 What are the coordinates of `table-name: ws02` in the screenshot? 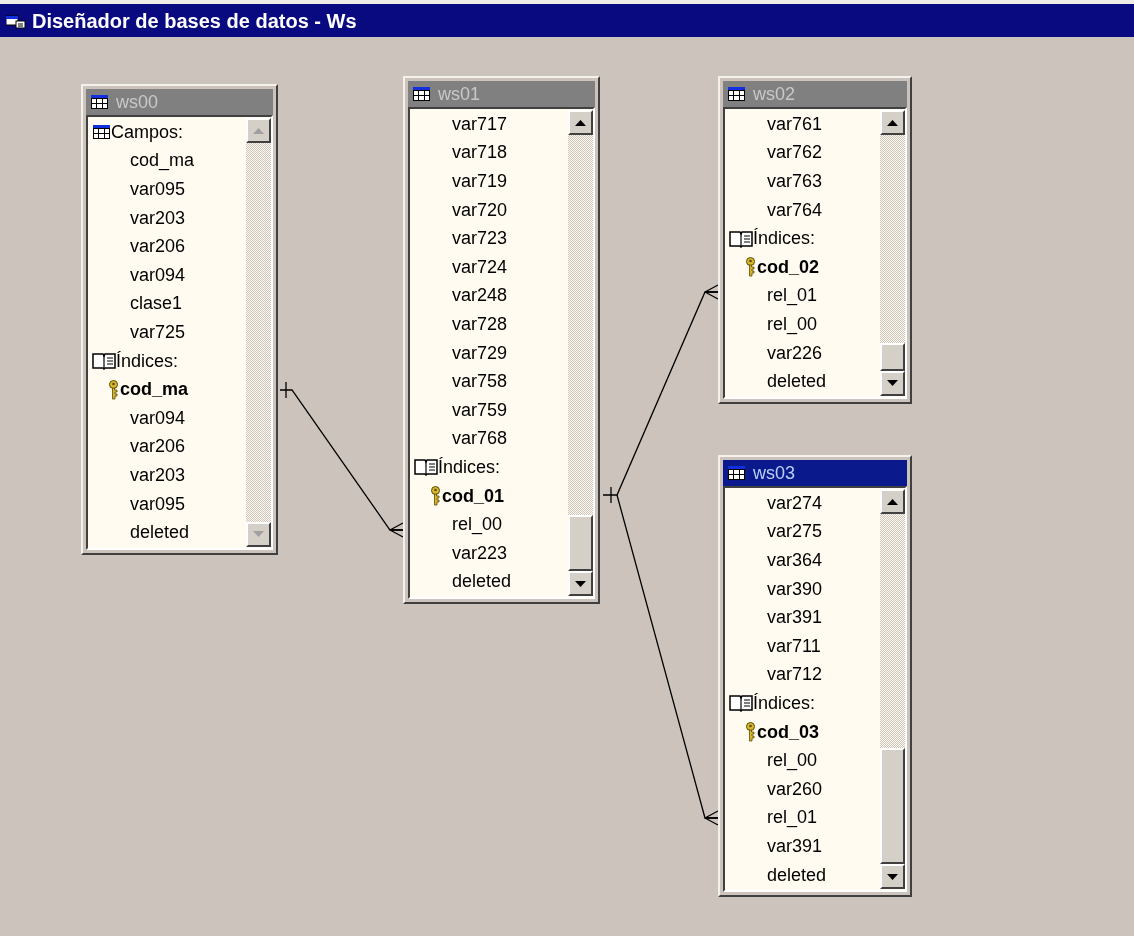 It's located at (774, 94).